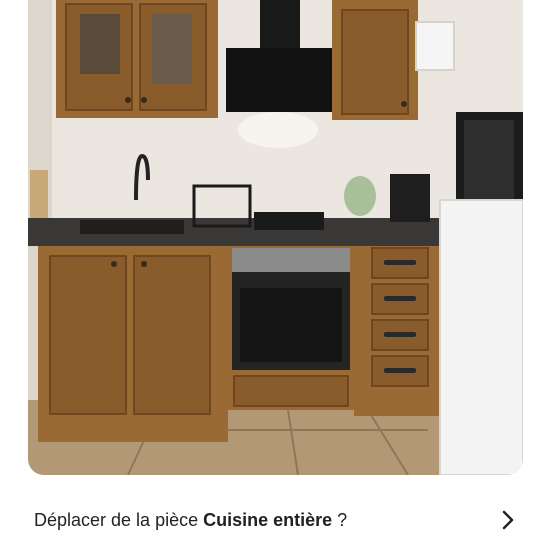 This screenshot has width=550, height=550. I want to click on move-room-prompt: Déplacer de la pièce Cuisine entière ?, so click(190, 520).